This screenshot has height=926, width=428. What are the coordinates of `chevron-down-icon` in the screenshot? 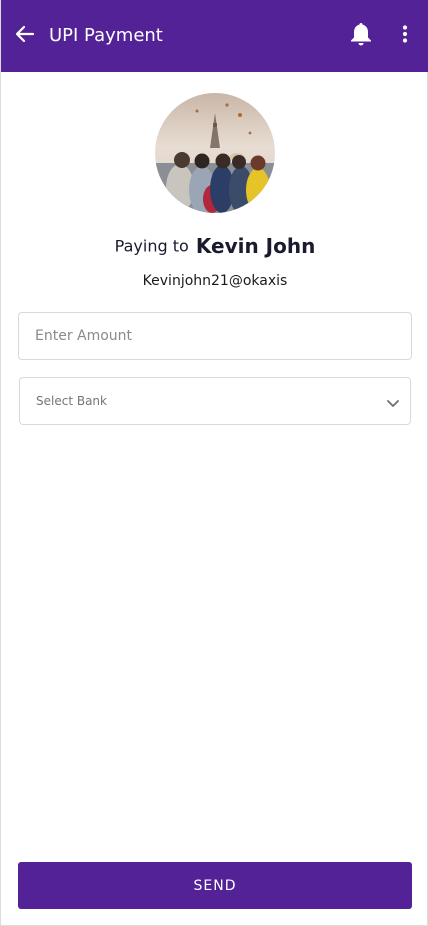 It's located at (393, 402).